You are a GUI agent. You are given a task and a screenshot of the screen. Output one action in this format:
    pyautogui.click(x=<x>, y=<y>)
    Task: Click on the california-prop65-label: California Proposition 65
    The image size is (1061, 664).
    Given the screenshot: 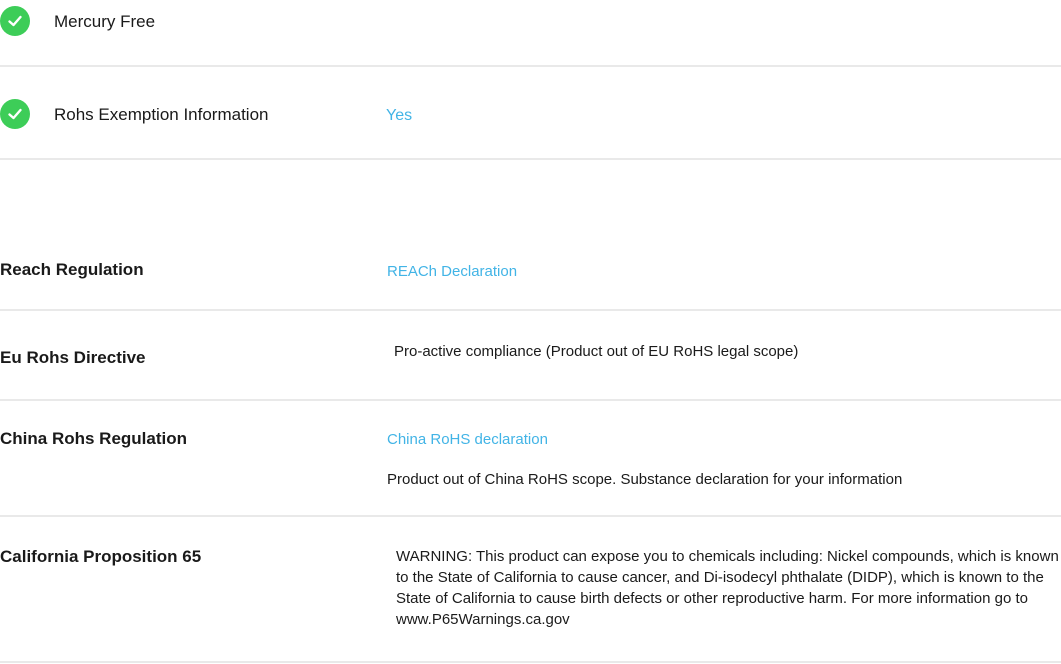 What is the action you would take?
    pyautogui.click(x=101, y=556)
    